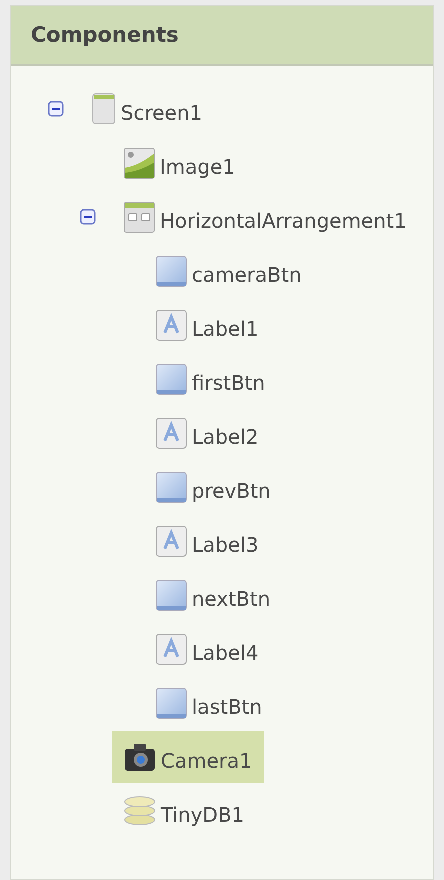 The image size is (444, 880). I want to click on image-icon, so click(139, 163).